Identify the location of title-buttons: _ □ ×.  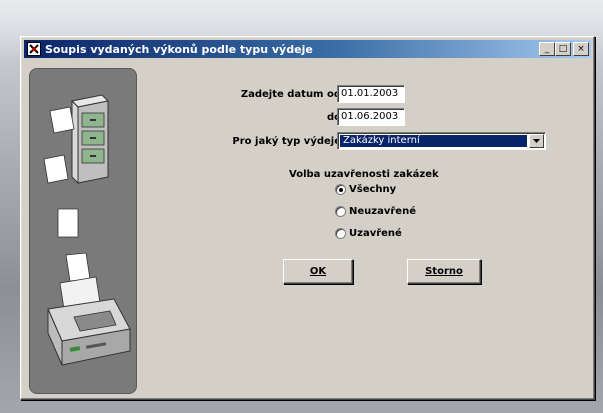
(564, 49).